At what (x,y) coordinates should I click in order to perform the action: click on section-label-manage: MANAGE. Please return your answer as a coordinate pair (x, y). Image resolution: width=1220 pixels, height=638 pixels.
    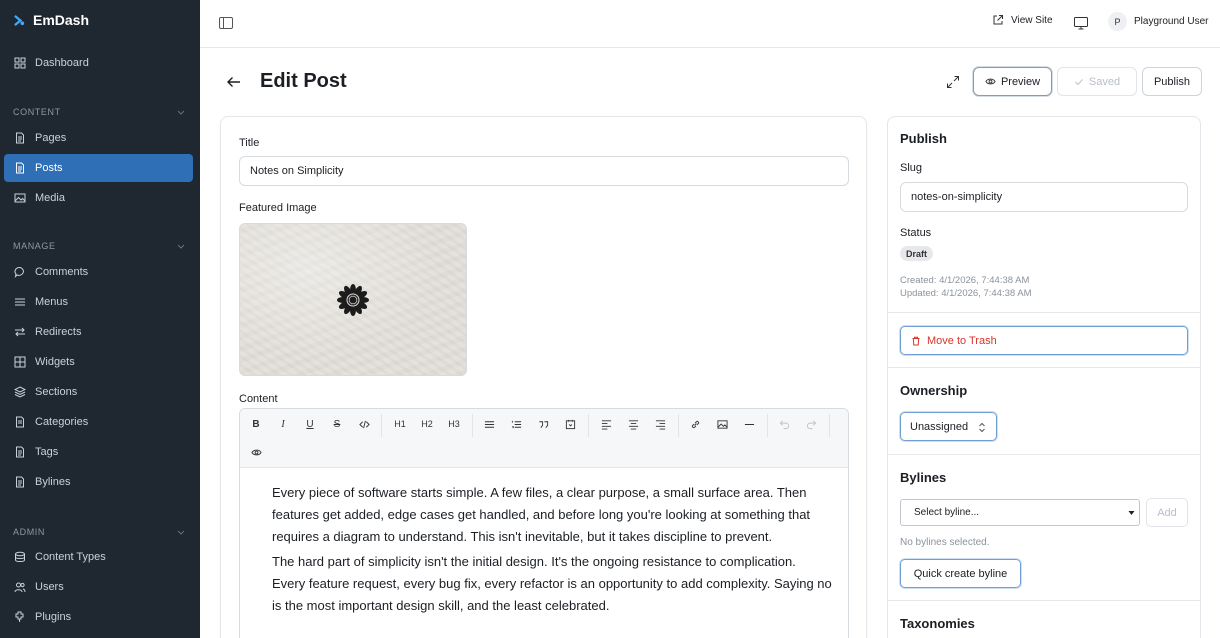
    Looking at the image, I should click on (99, 246).